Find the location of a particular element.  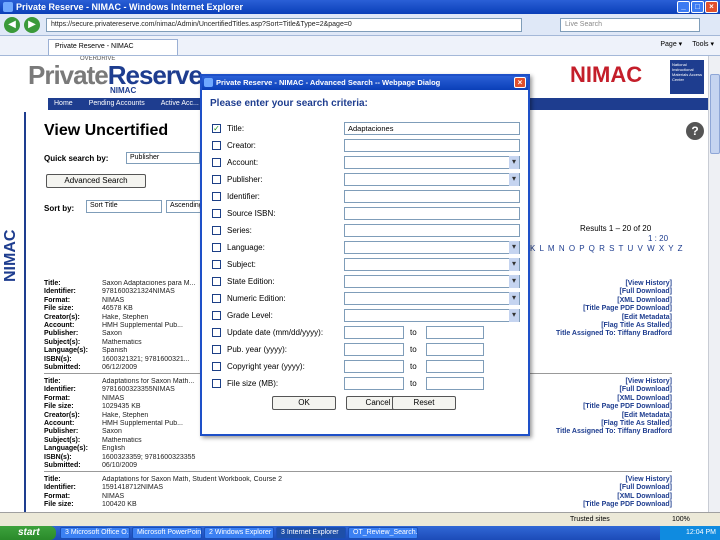

record-field: Language(s): English is located at coordinates (358, 449).